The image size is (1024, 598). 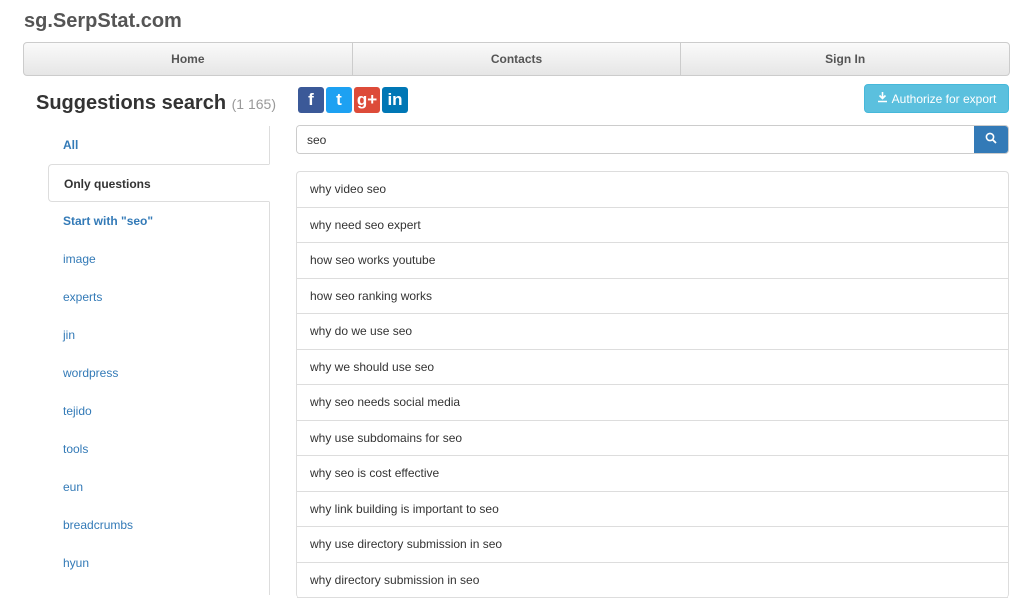 I want to click on suggestion-item: why we should use seo, so click(x=652, y=368).